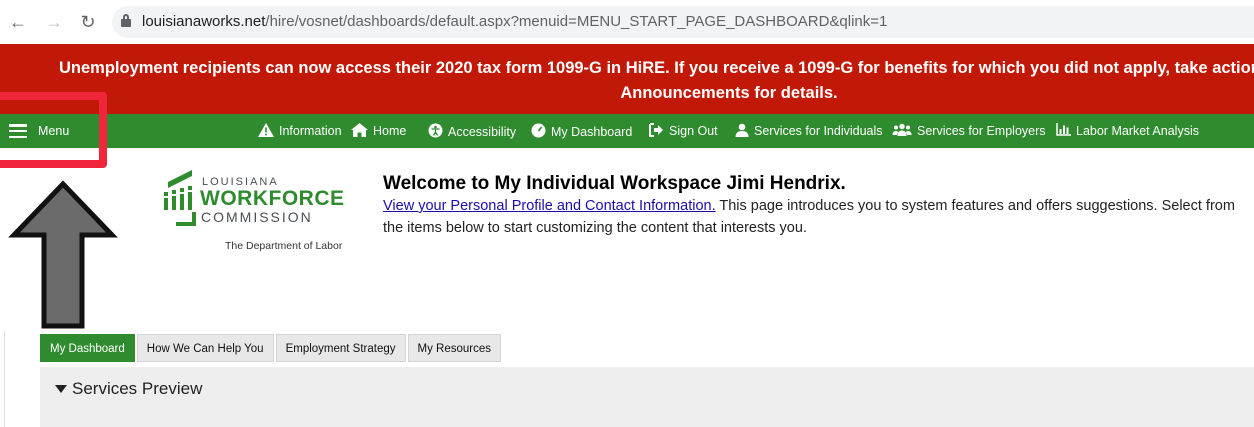 The image size is (1254, 427). Describe the element at coordinates (742, 131) in the screenshot. I see `user-icon` at that location.